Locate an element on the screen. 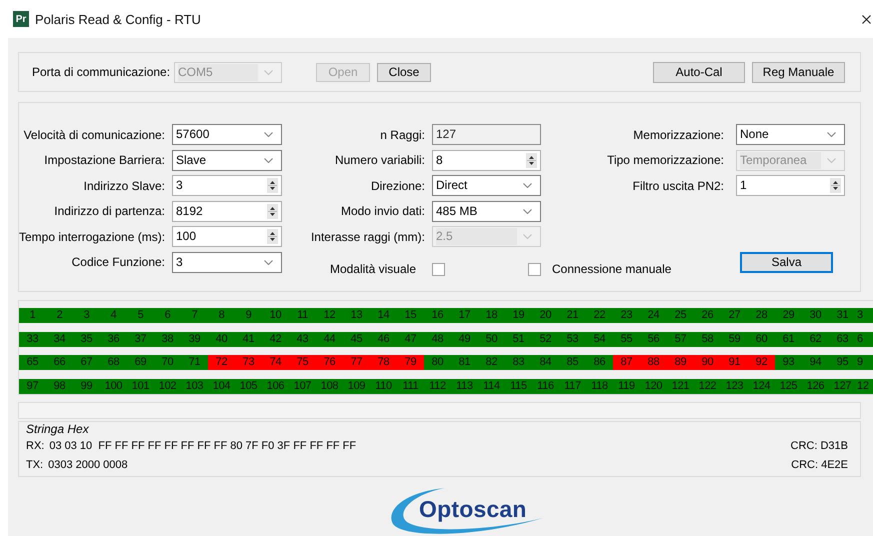  beam-cell: 74 is located at coordinates (275, 362).